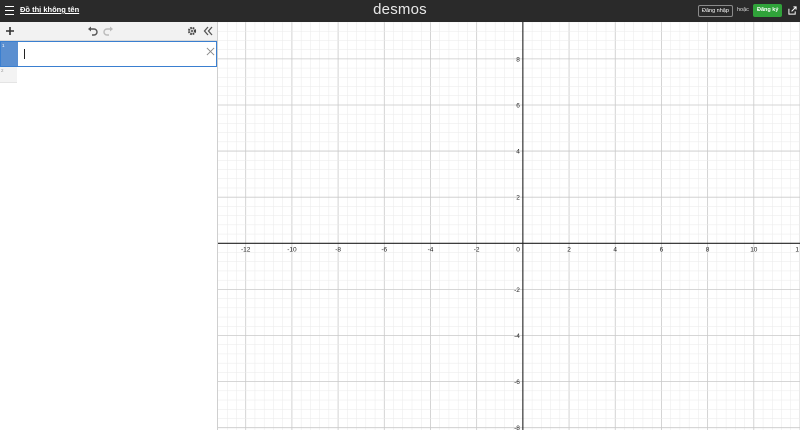 This screenshot has height=430, width=800. I want to click on x-tick-label: 10, so click(754, 249).